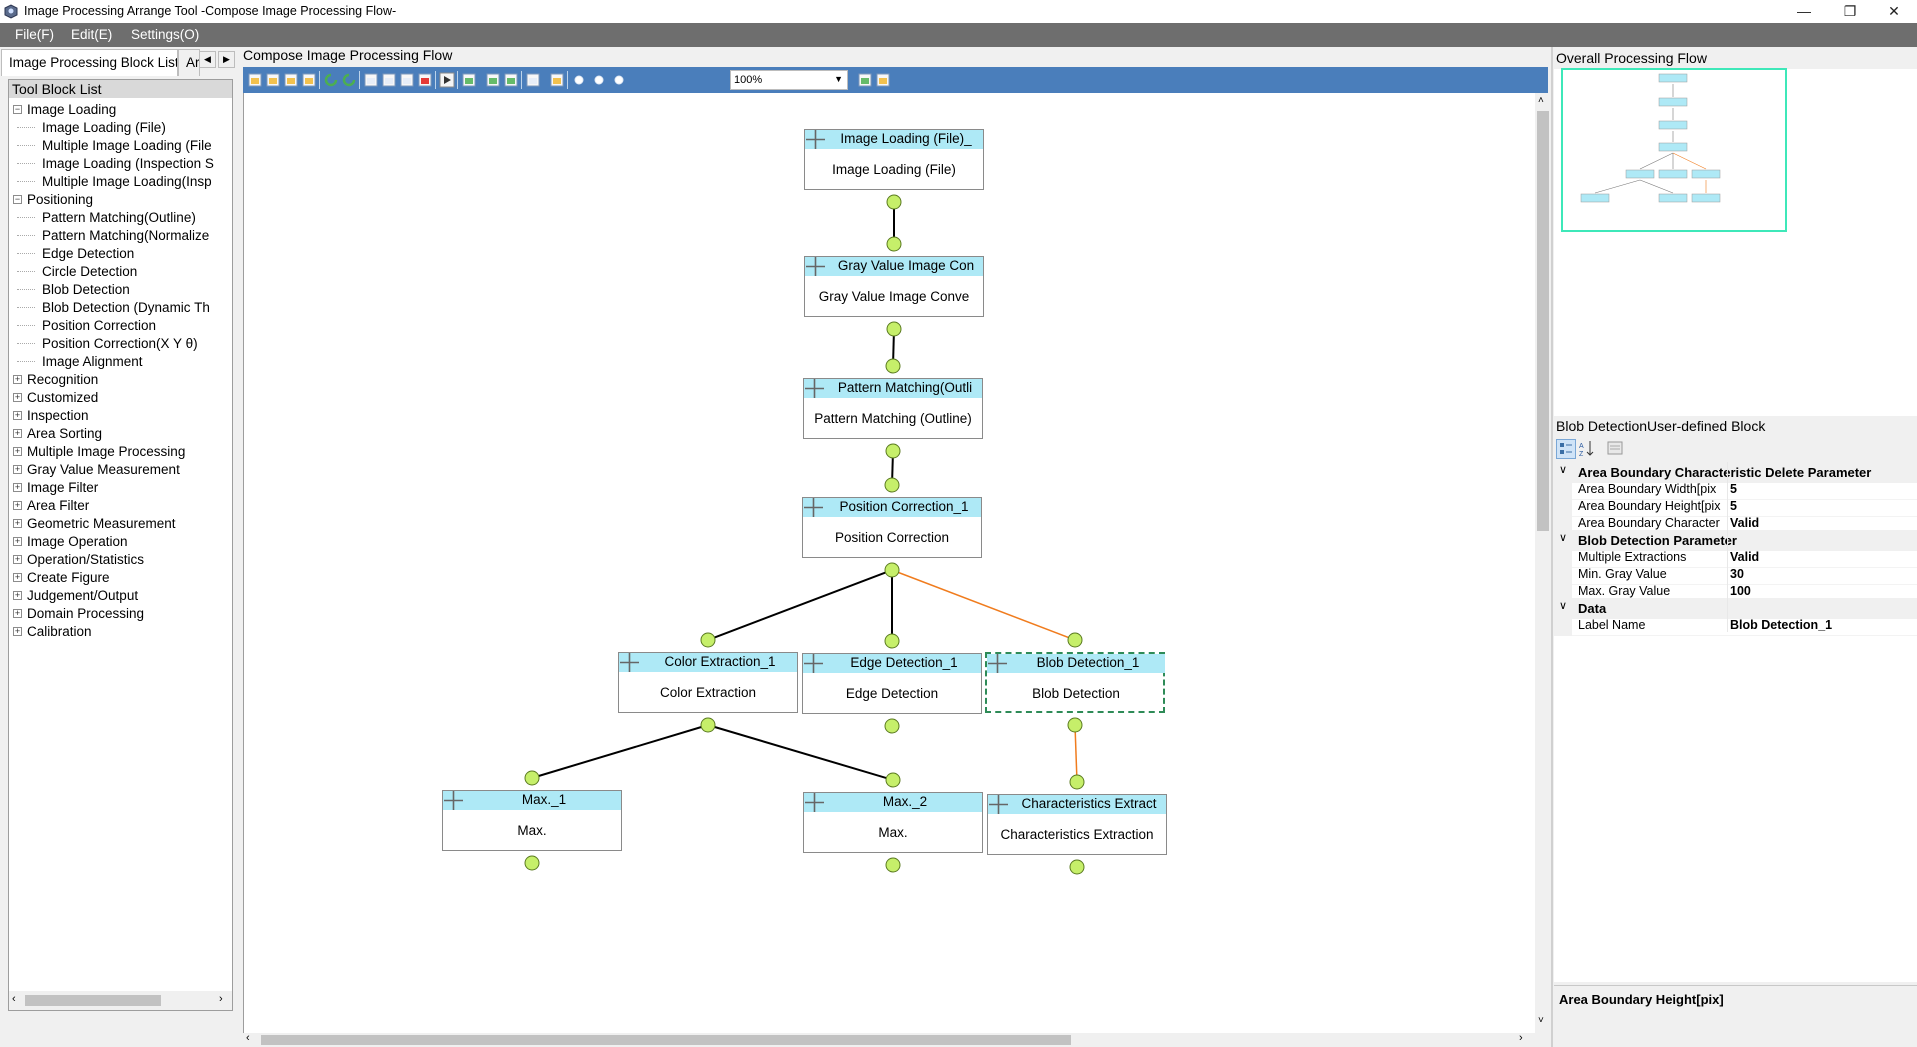 This screenshot has width=1917, height=1047. Describe the element at coordinates (1733, 506) in the screenshot. I see `property-value: 5` at that location.